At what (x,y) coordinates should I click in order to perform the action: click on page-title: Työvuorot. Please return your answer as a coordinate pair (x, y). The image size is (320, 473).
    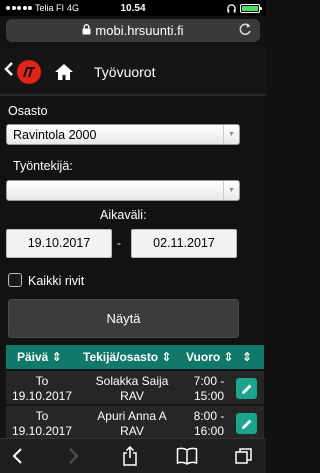
    Looking at the image, I should click on (125, 72).